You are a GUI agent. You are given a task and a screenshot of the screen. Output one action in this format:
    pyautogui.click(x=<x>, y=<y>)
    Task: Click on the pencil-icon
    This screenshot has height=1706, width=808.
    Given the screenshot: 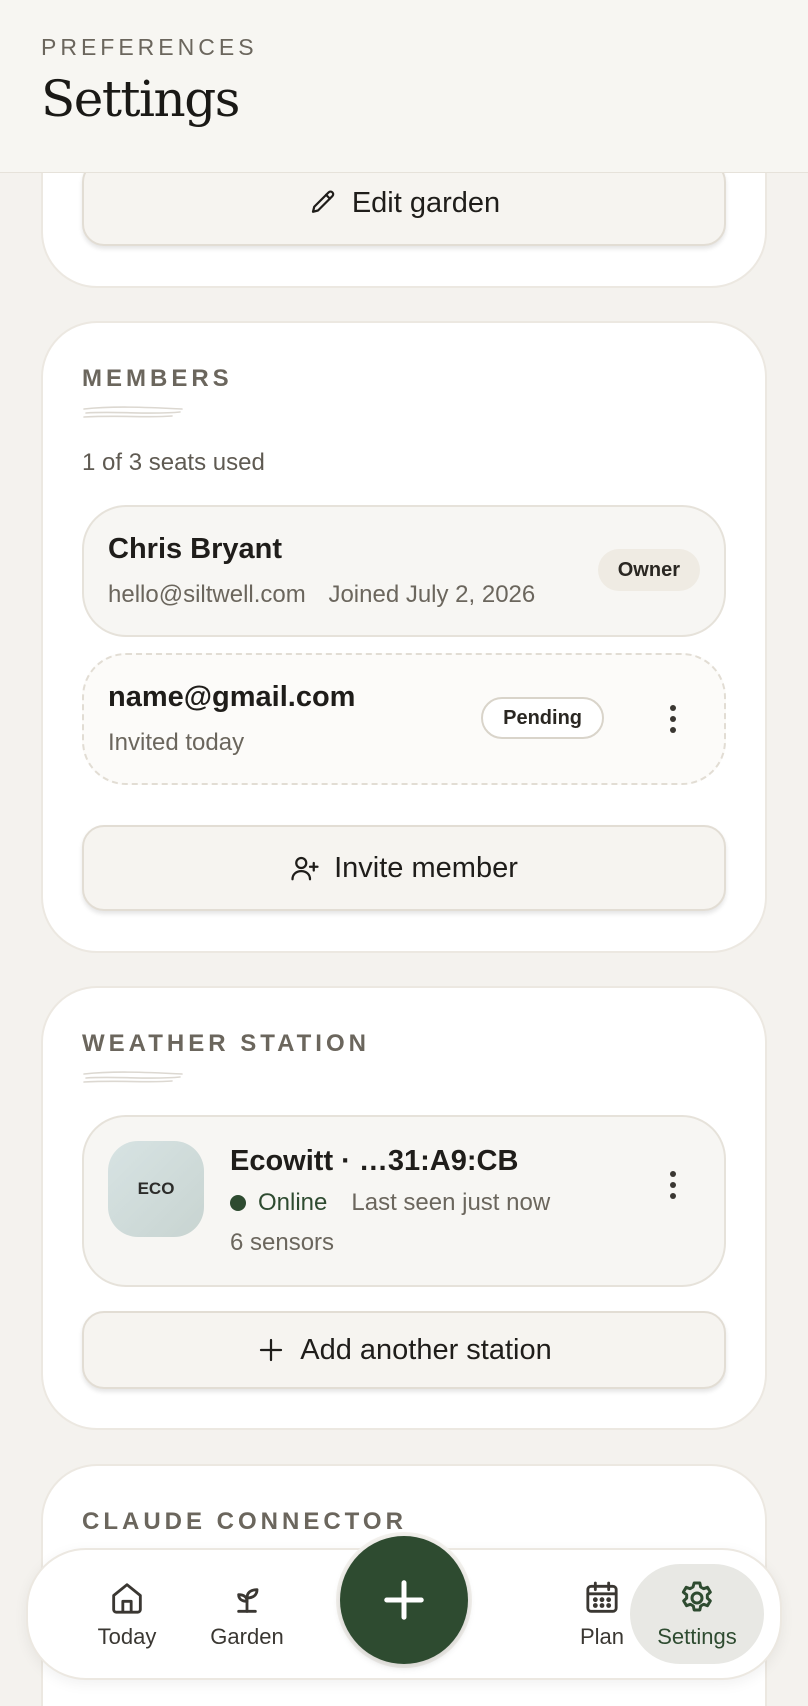 What is the action you would take?
    pyautogui.click(x=323, y=201)
    